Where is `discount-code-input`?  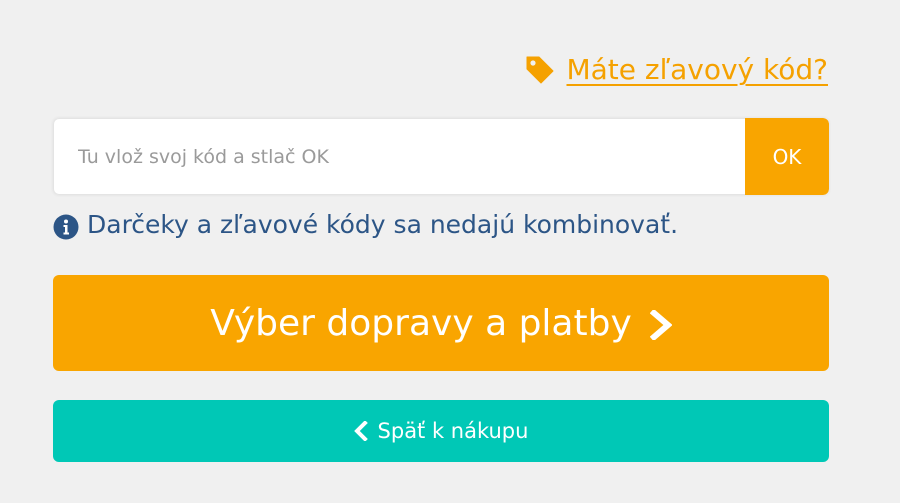 discount-code-input is located at coordinates (399, 156).